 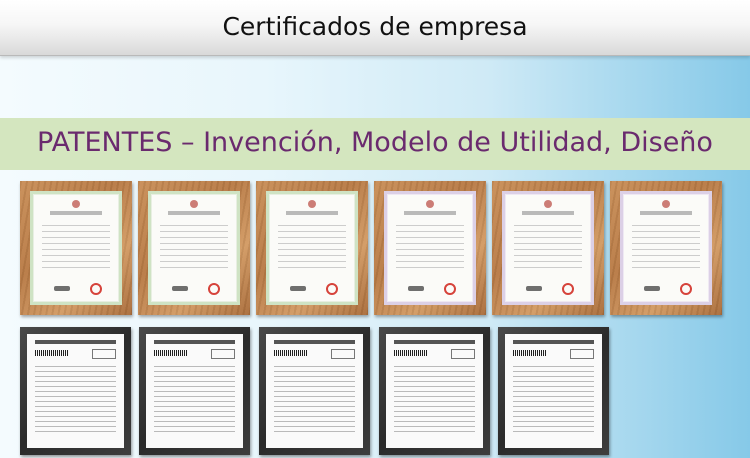 I want to click on page-title: Certificados de empresa, so click(x=375, y=26).